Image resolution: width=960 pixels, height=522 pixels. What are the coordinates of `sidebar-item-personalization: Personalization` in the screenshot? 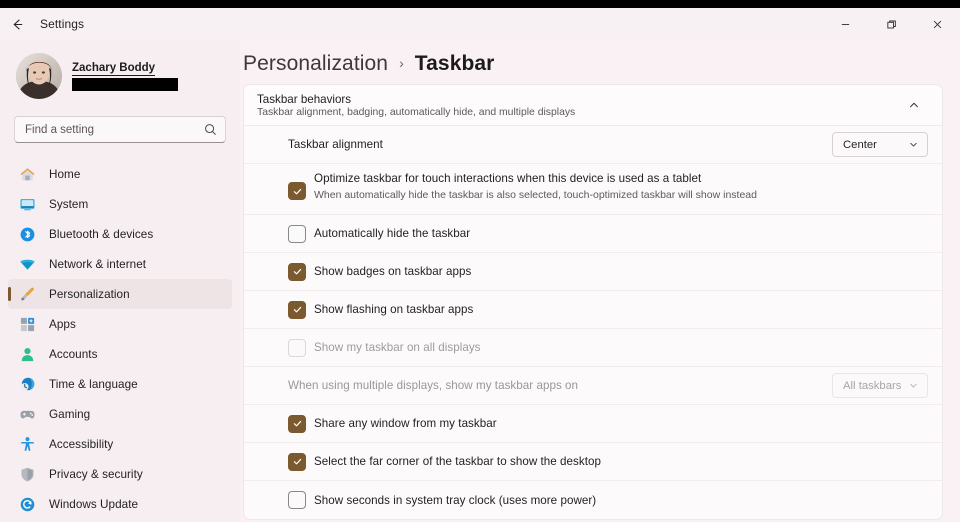 It's located at (120, 294).